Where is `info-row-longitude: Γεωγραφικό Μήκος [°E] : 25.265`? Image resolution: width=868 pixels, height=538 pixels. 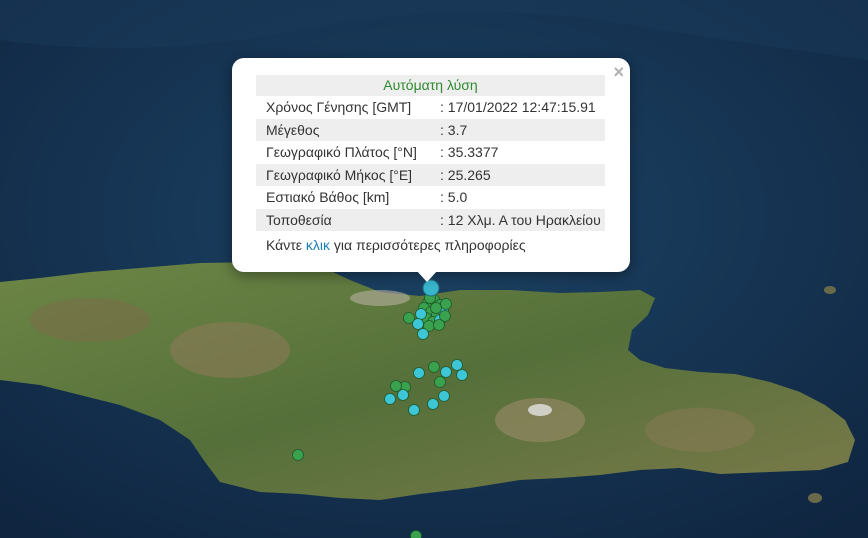
info-row-longitude: Γεωγραφικό Μήκος [°E] : 25.265 is located at coordinates (430, 174).